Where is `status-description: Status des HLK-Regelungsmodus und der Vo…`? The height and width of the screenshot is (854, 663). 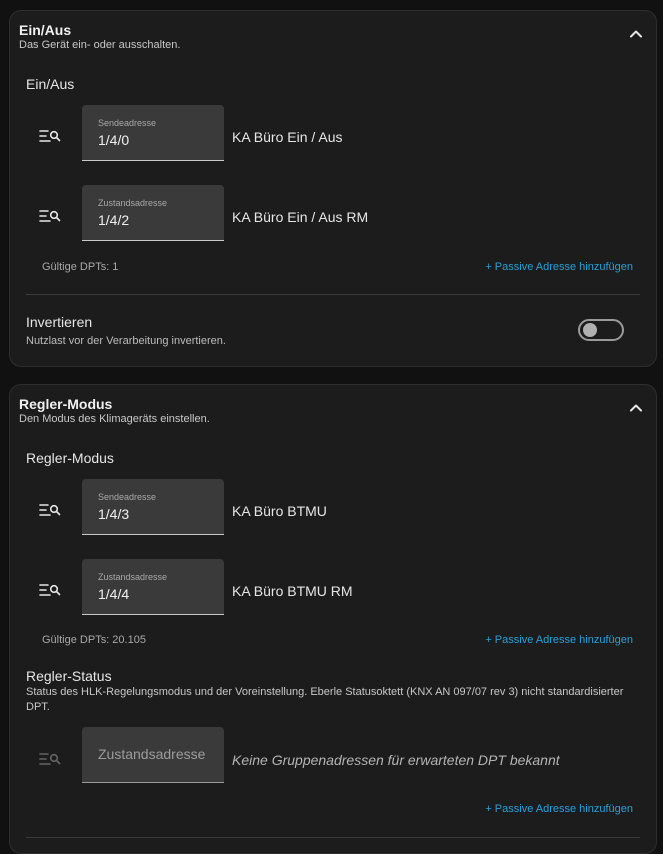 status-description: Status des HLK-Regelungsmodus und der Vo… is located at coordinates (325, 699).